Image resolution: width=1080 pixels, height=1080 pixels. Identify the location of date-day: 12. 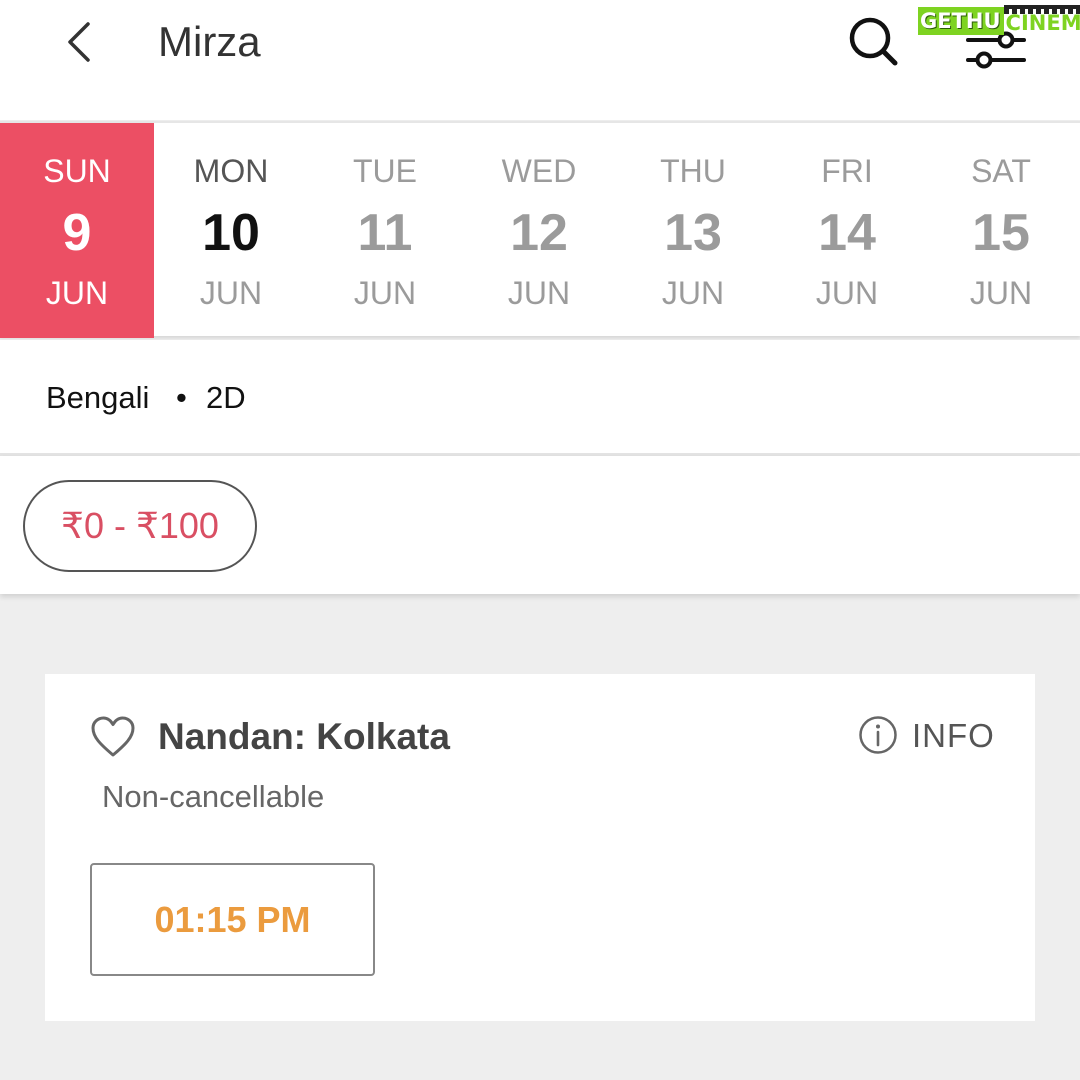
(539, 233).